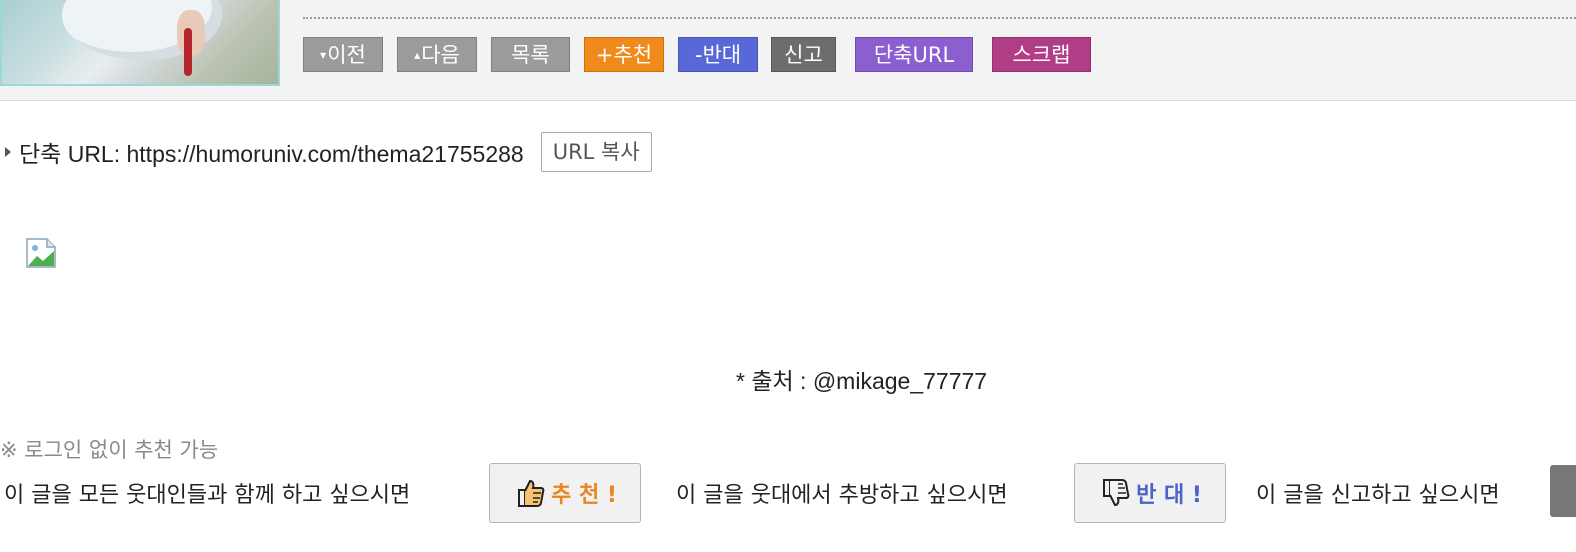 Image resolution: width=1576 pixels, height=552 pixels. I want to click on short-url-button: 단축URL, so click(914, 54).